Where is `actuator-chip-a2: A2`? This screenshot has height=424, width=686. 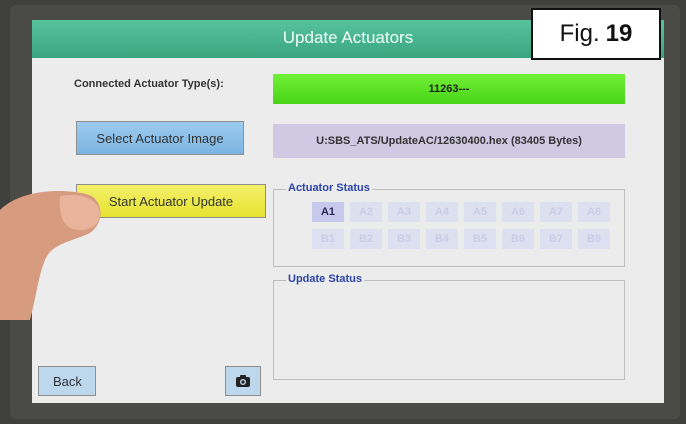 actuator-chip-a2: A2 is located at coordinates (366, 212).